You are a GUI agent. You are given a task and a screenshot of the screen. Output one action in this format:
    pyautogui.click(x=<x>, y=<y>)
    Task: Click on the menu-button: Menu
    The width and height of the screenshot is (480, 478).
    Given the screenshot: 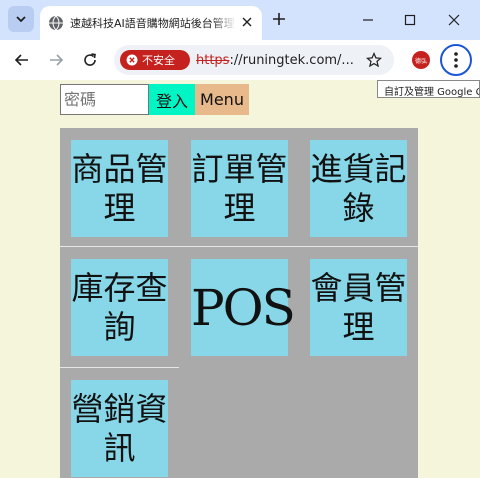 What is the action you would take?
    pyautogui.click(x=222, y=99)
    